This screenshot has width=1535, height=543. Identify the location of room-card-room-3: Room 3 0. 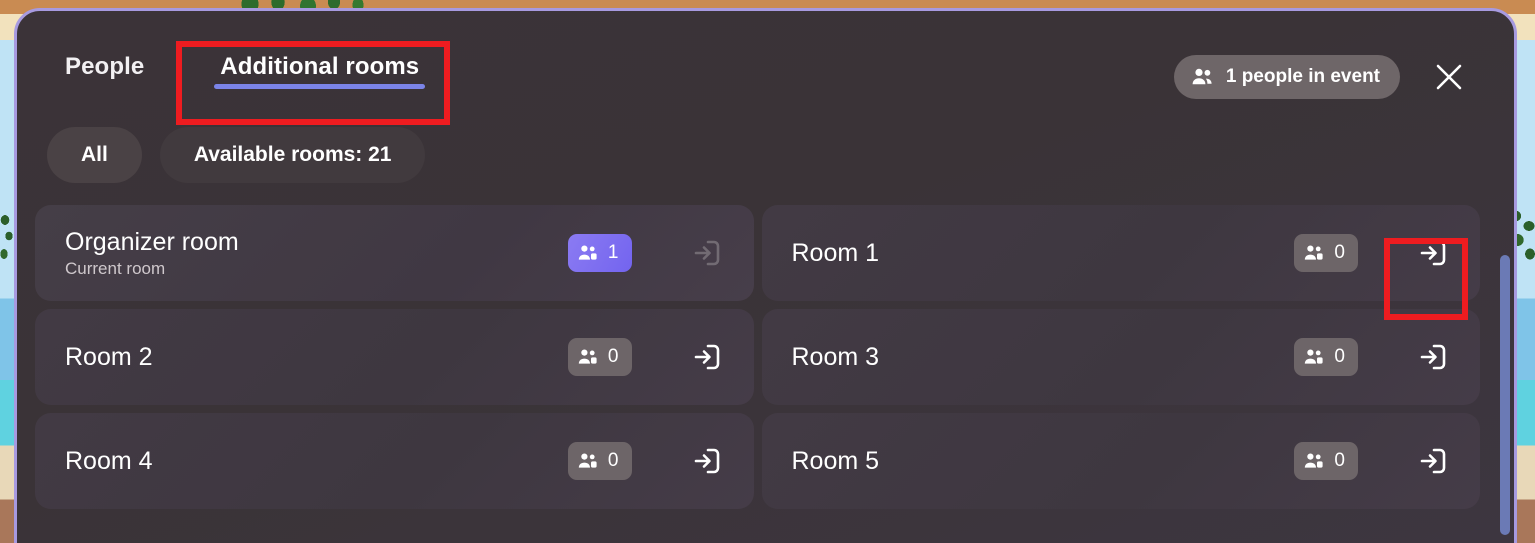
(1120, 357).